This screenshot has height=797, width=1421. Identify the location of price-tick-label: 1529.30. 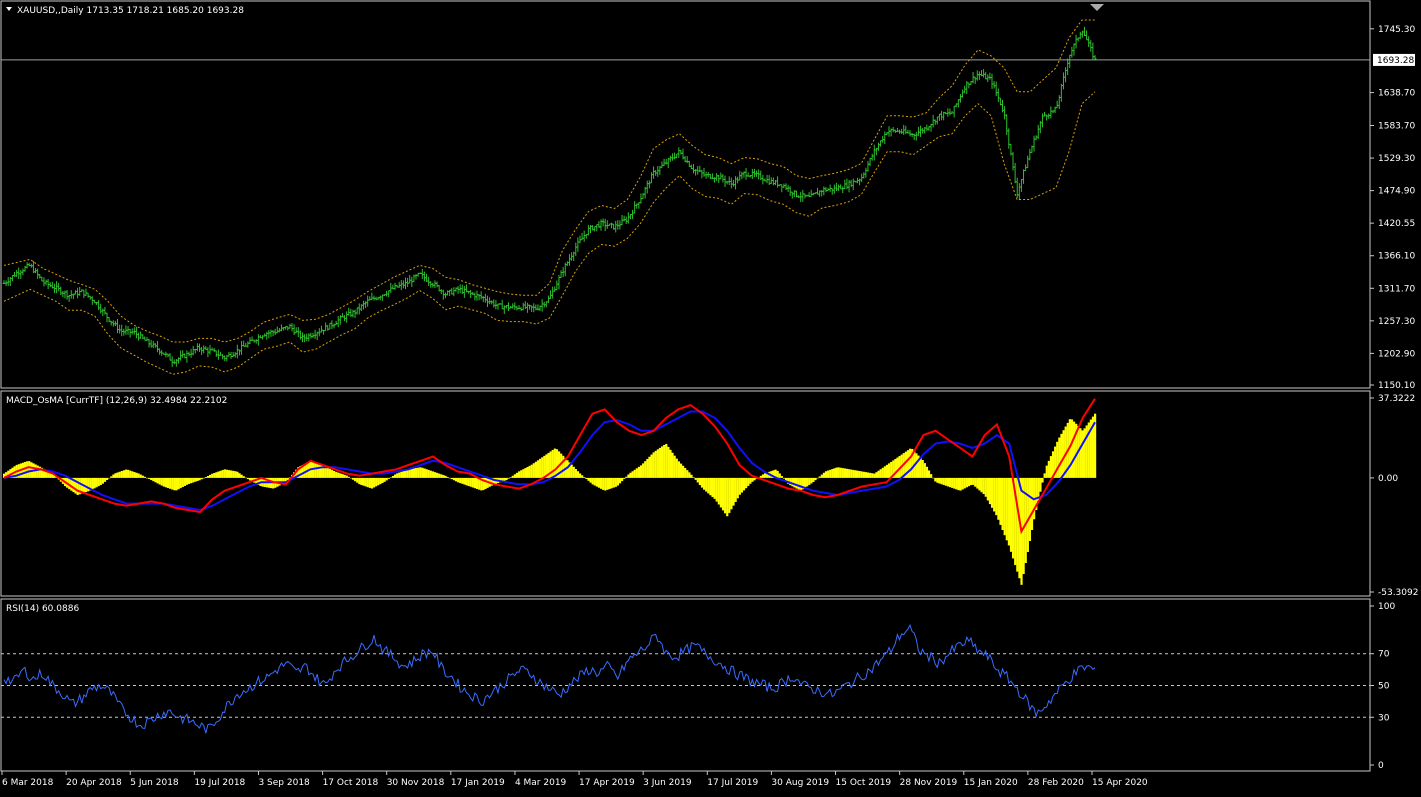
(1396, 159).